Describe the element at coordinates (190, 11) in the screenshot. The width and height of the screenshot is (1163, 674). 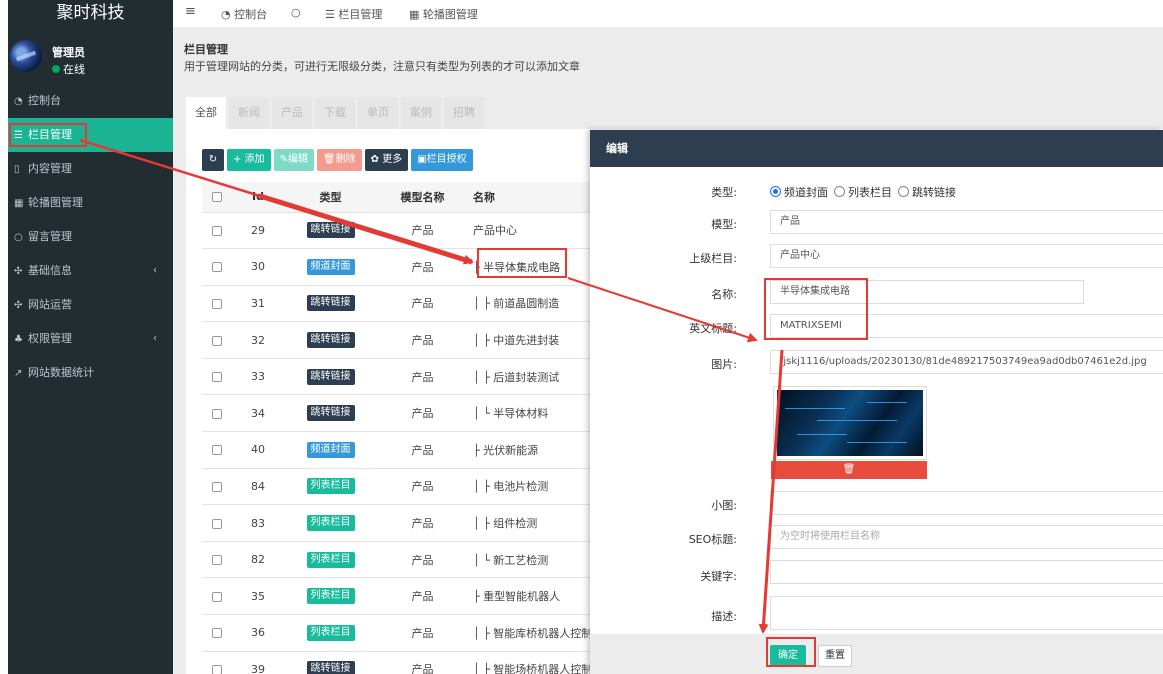
I see `menu-toggle-icon: ≡` at that location.